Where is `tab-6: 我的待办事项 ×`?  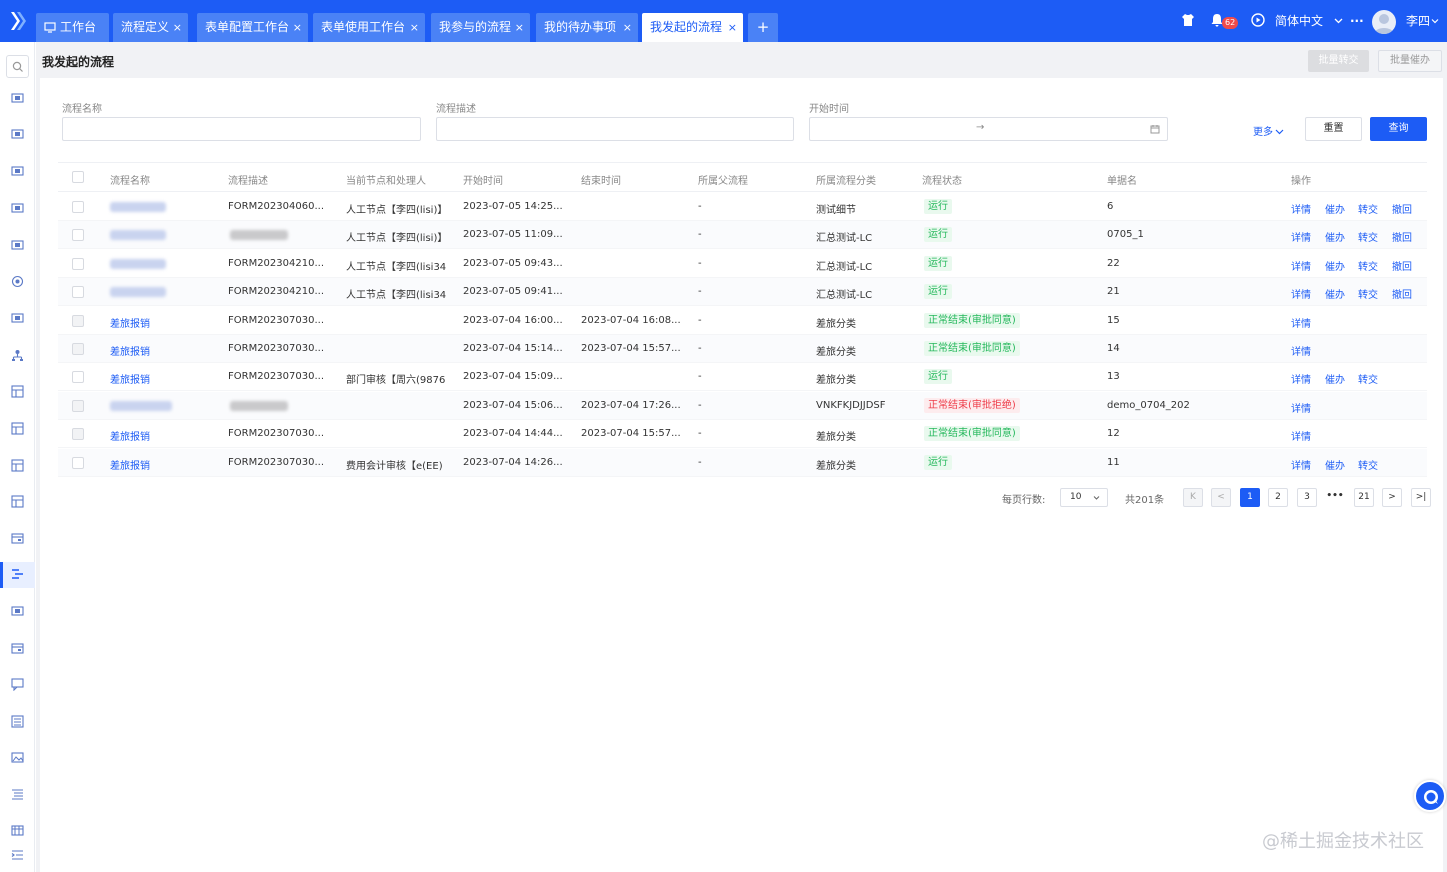
tab-6: 我的待办事项 × is located at coordinates (587, 27).